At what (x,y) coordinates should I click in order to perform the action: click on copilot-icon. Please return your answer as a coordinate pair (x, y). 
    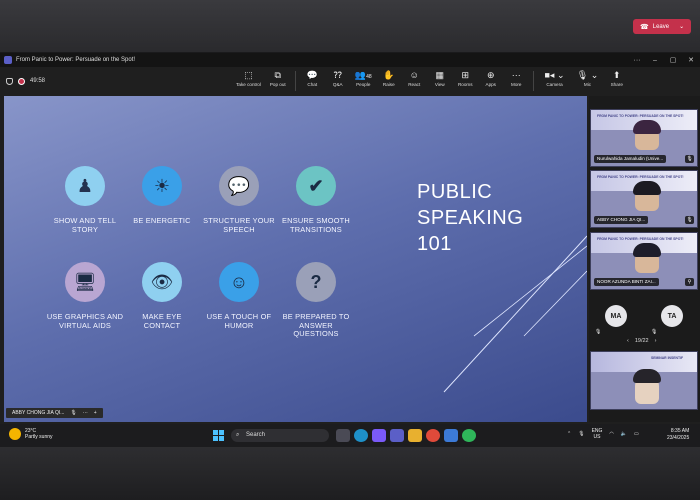
    Looking at the image, I should click on (379, 435).